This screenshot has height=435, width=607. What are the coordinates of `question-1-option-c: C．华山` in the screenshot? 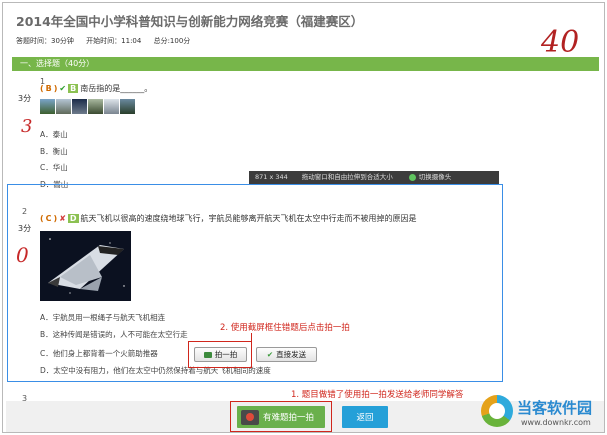 It's located at (54, 167).